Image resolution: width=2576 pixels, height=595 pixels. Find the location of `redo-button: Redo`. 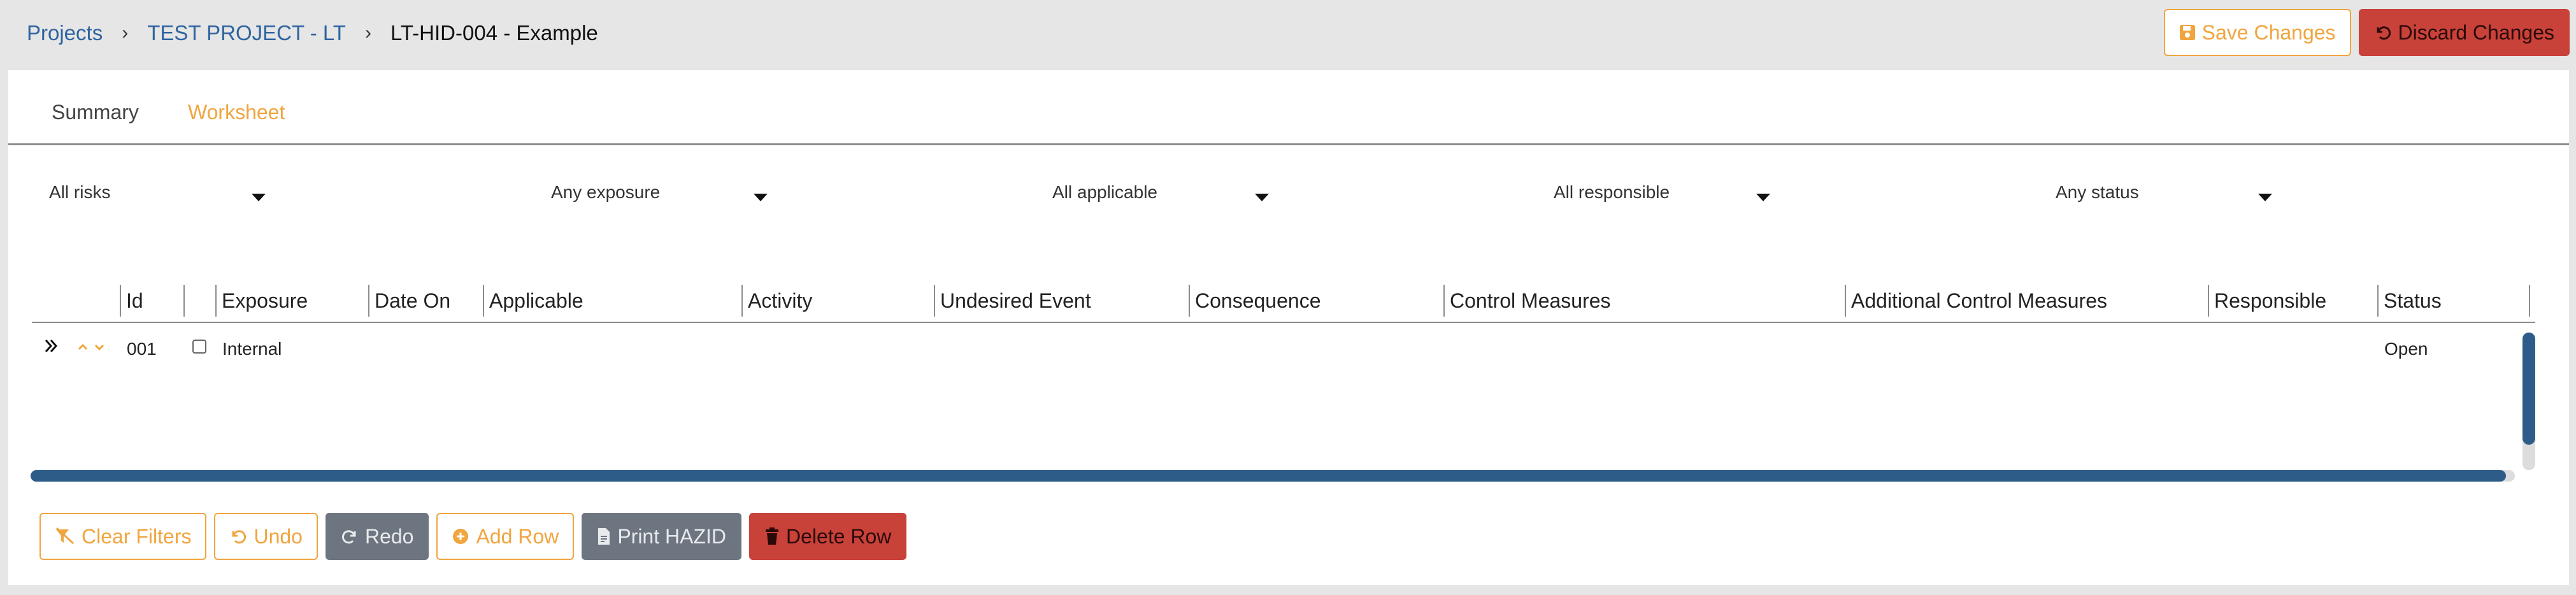

redo-button: Redo is located at coordinates (377, 536).